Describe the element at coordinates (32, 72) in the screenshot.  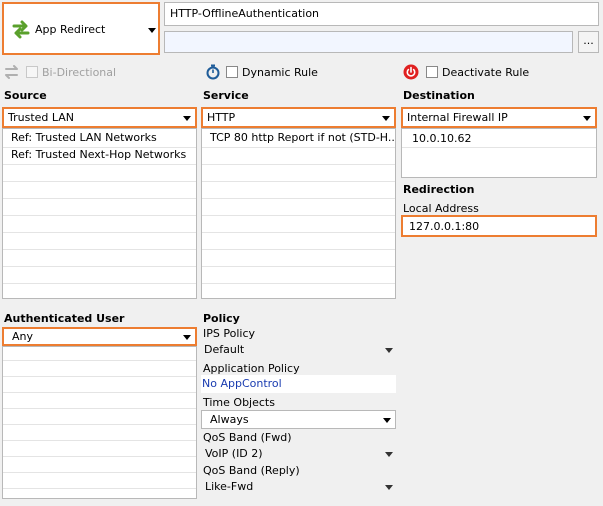
I see `bidirectional-checkbox` at that location.